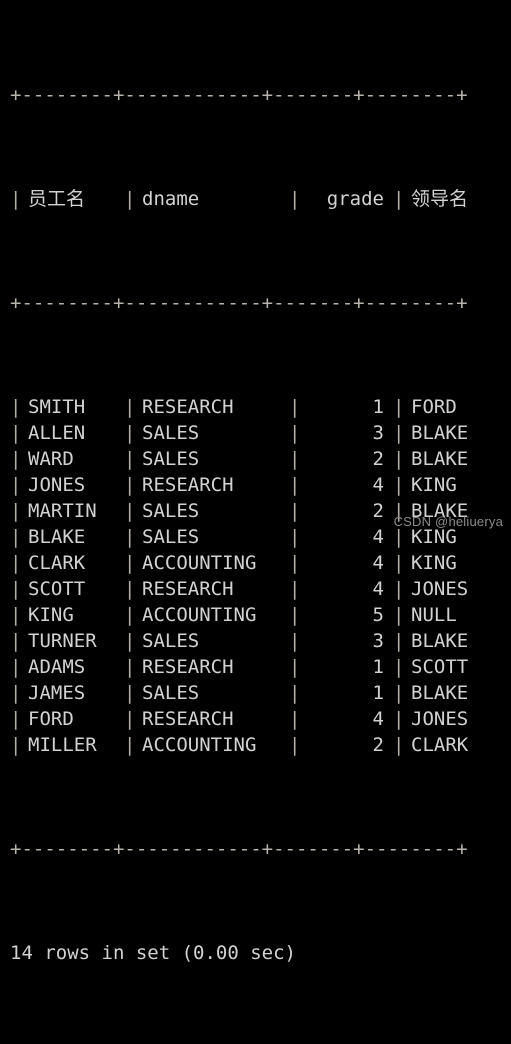  Describe the element at coordinates (260, 459) in the screenshot. I see `table-row: |WARD|SALES|2|BLAKE|` at that location.